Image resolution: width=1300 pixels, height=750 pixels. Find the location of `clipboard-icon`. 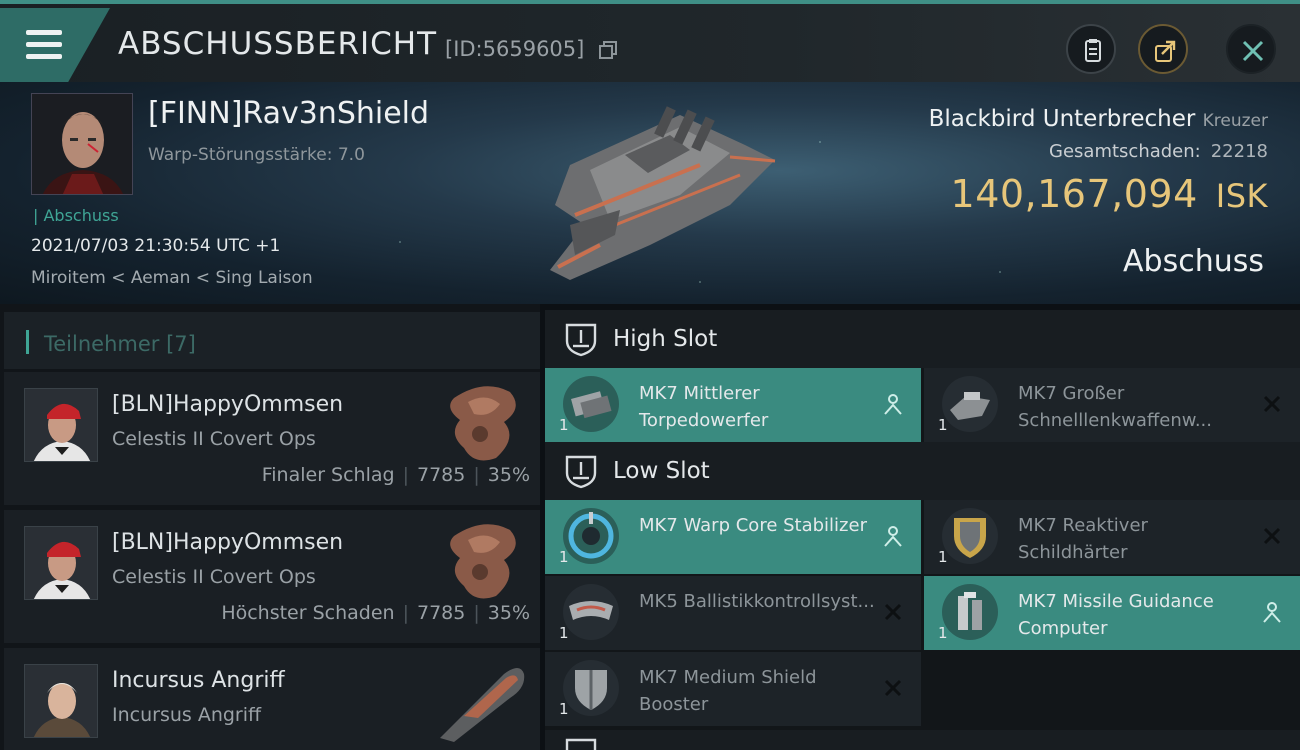

clipboard-icon is located at coordinates (1093, 50).